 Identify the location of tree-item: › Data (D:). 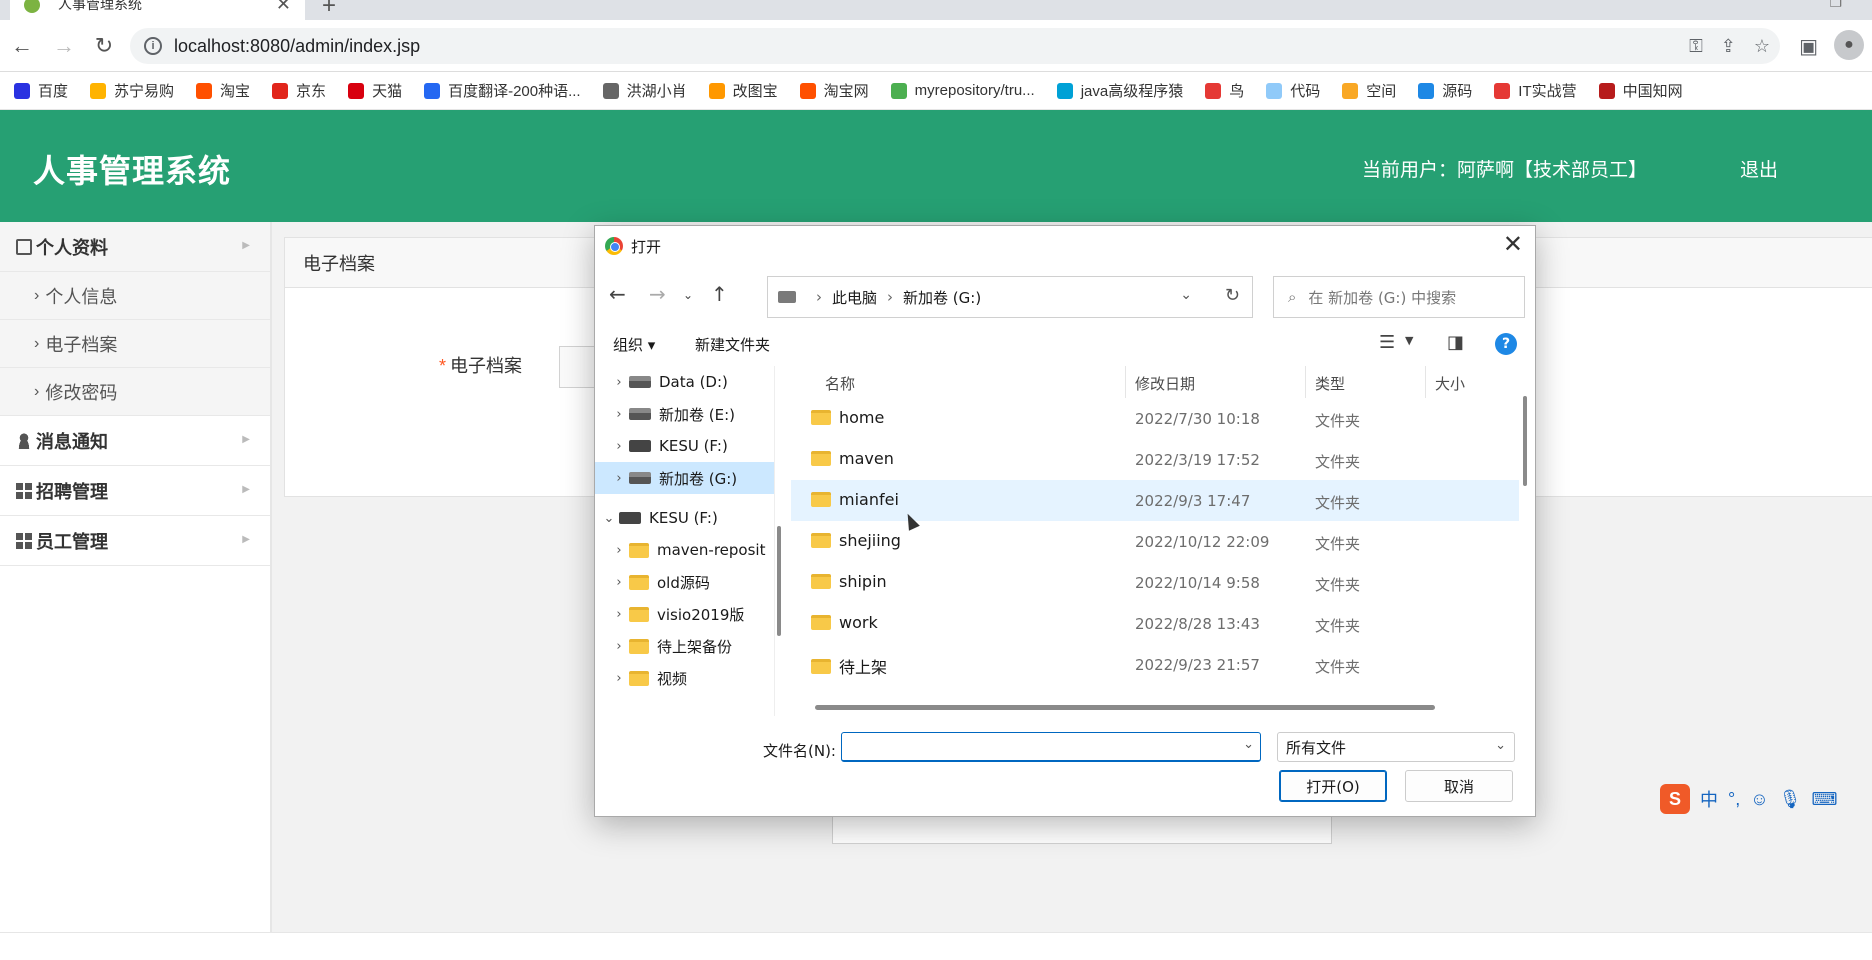
(684, 382).